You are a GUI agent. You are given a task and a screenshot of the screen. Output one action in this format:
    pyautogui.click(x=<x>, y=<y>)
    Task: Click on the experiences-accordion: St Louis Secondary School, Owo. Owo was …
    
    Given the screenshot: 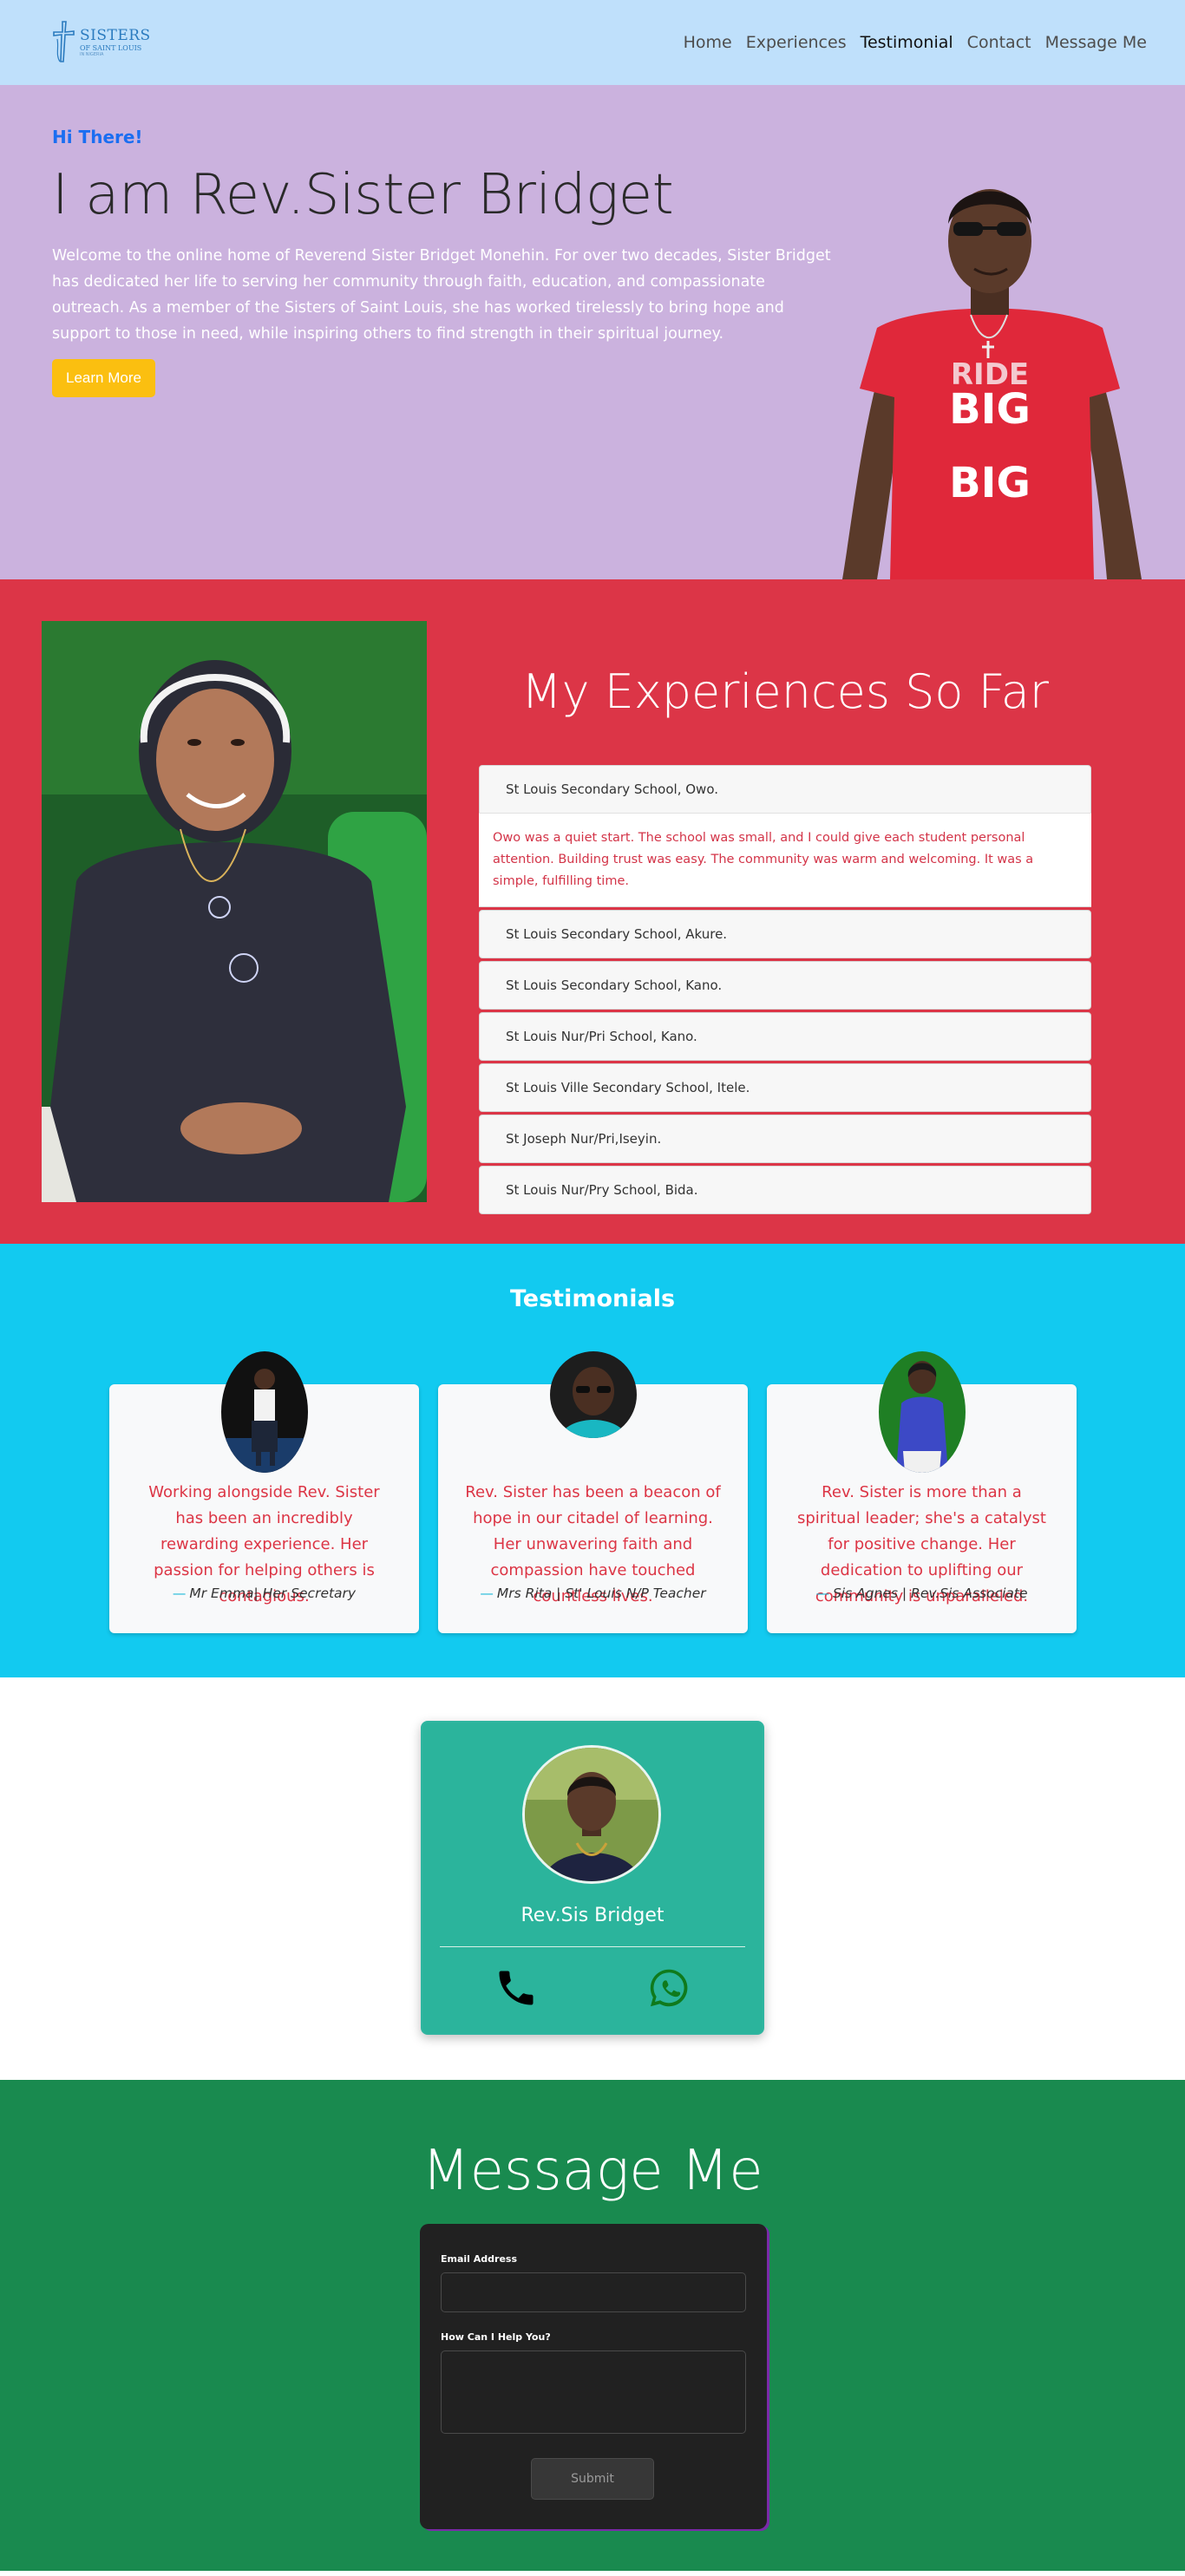 What is the action you would take?
    pyautogui.click(x=785, y=991)
    